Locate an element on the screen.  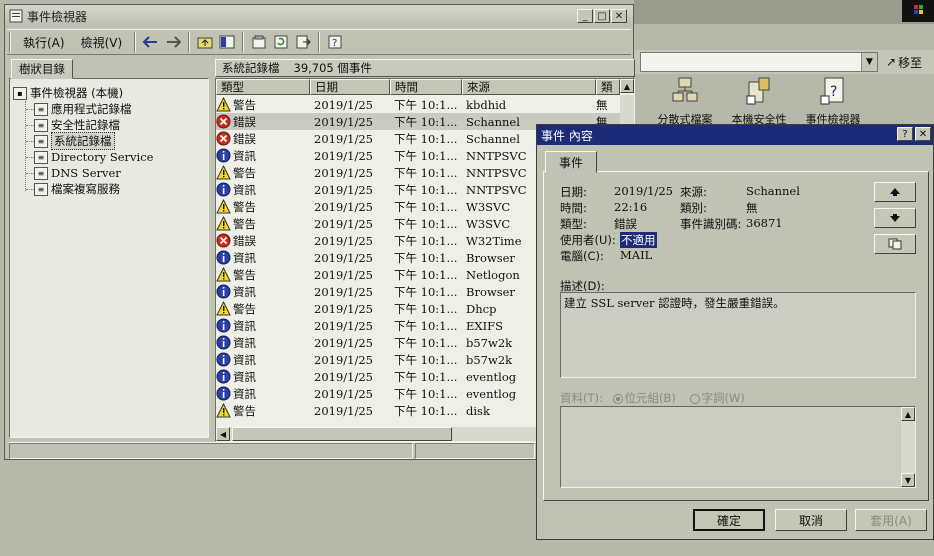
scroll-left-icon: ◀ is located at coordinates (223, 434).